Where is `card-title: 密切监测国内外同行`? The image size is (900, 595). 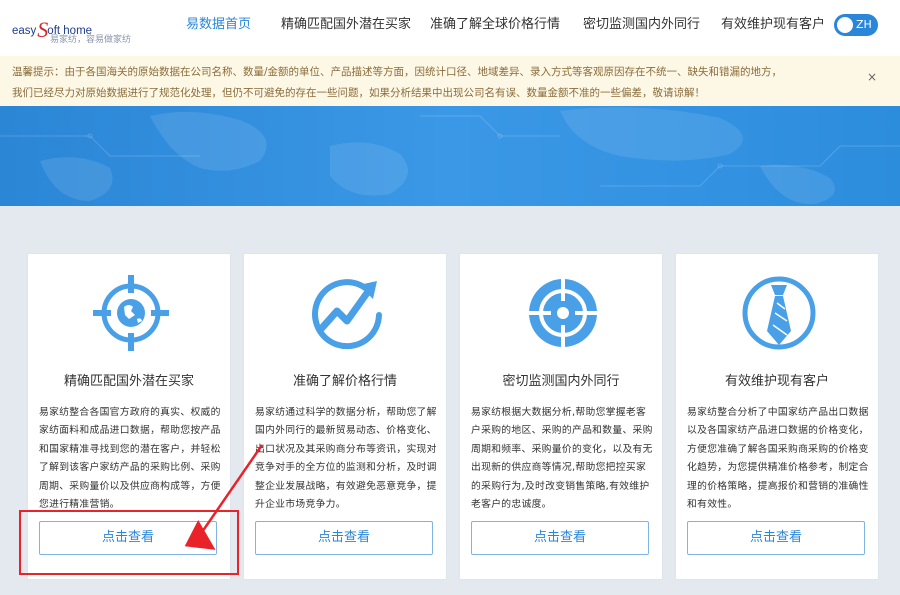 card-title: 密切监测国内外同行 is located at coordinates (561, 381).